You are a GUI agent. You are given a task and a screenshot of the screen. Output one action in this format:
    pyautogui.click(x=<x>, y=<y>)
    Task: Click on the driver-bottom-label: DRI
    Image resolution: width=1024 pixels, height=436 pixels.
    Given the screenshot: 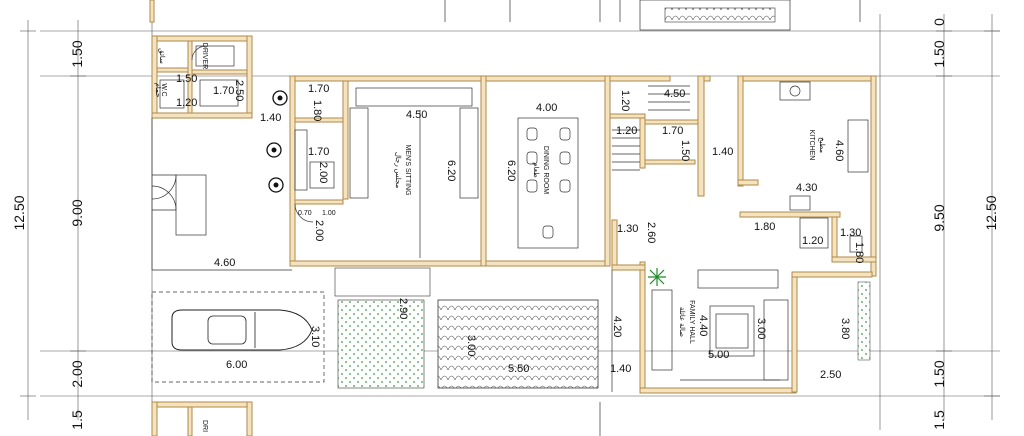 What is the action you would take?
    pyautogui.click(x=204, y=426)
    